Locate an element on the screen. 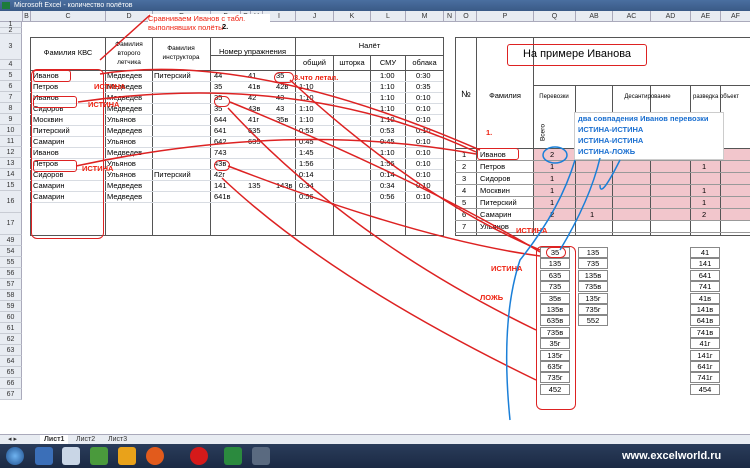 The image size is (750, 468). folder-icon is located at coordinates (71, 456).